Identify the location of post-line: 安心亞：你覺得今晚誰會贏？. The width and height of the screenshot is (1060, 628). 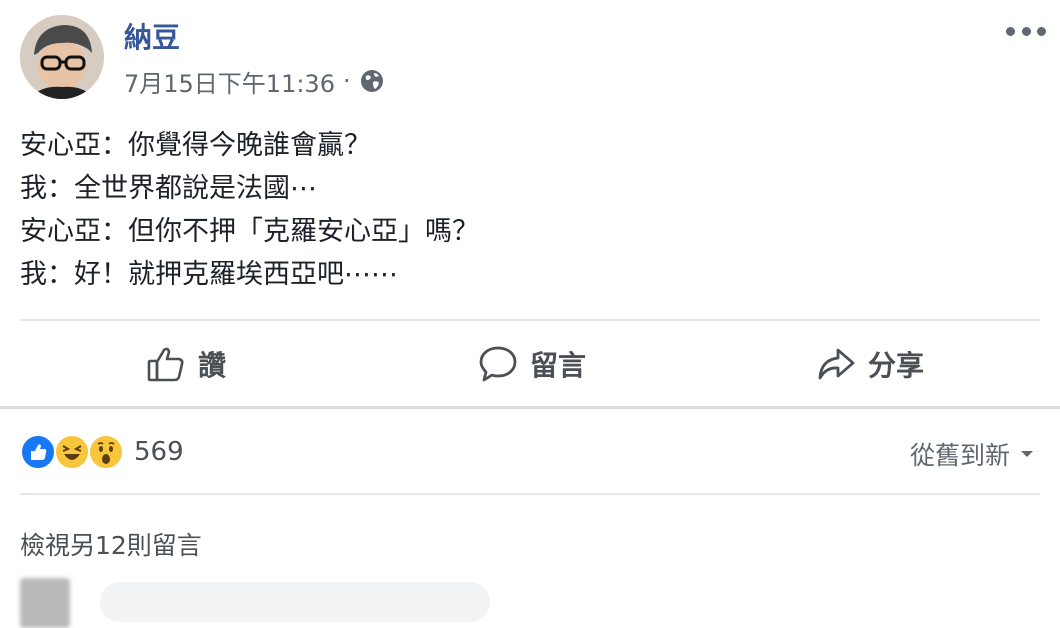
(195, 145).